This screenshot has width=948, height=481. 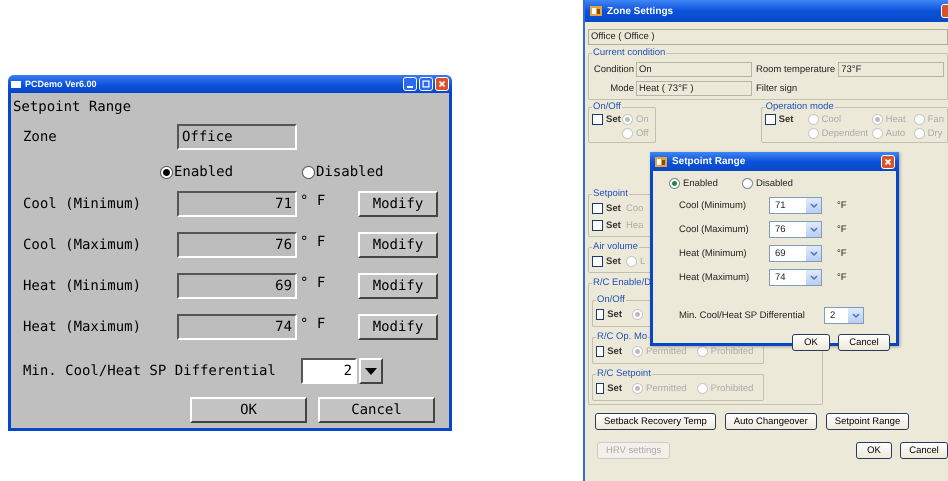 What do you see at coordinates (61, 84) in the screenshot?
I see `window-title: PCDemo Ver6.00` at bounding box center [61, 84].